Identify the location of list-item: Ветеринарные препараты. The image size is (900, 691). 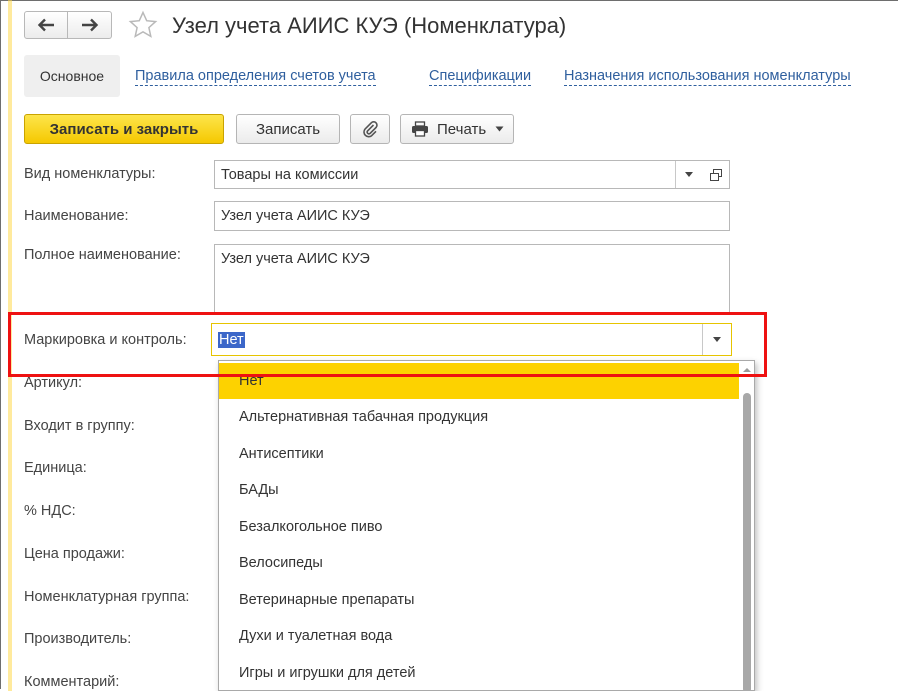
(479, 600).